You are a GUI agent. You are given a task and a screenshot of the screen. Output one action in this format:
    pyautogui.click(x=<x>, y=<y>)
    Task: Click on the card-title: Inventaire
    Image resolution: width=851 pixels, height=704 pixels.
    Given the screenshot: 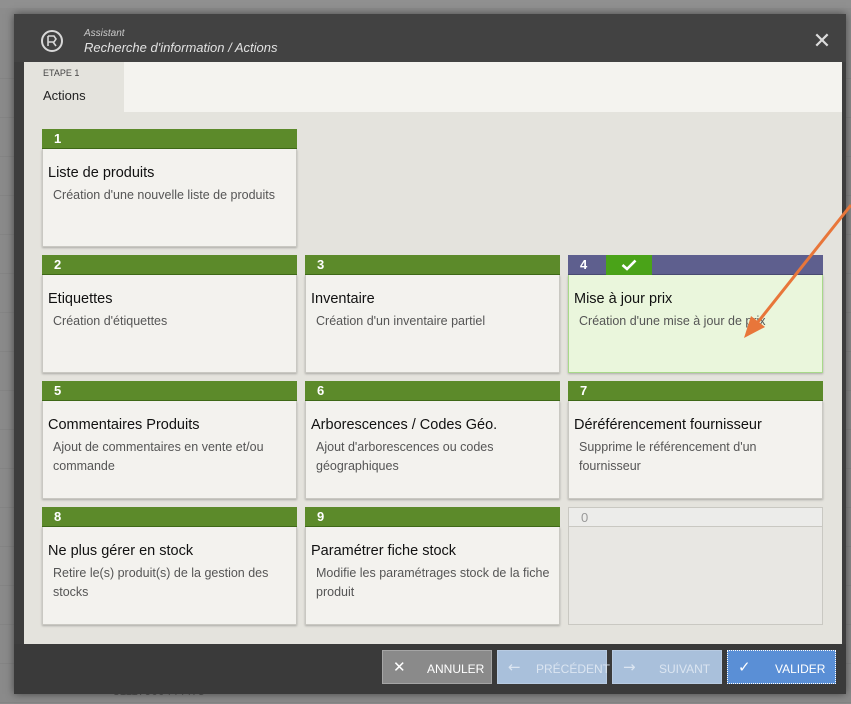 What is the action you would take?
    pyautogui.click(x=343, y=299)
    